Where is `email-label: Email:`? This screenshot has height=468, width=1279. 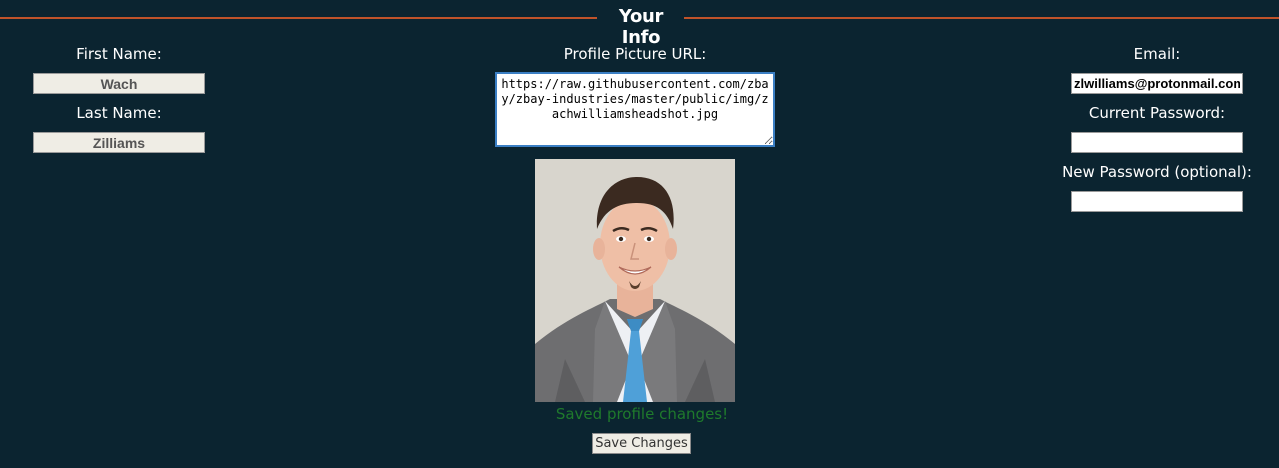 email-label: Email: is located at coordinates (1157, 54).